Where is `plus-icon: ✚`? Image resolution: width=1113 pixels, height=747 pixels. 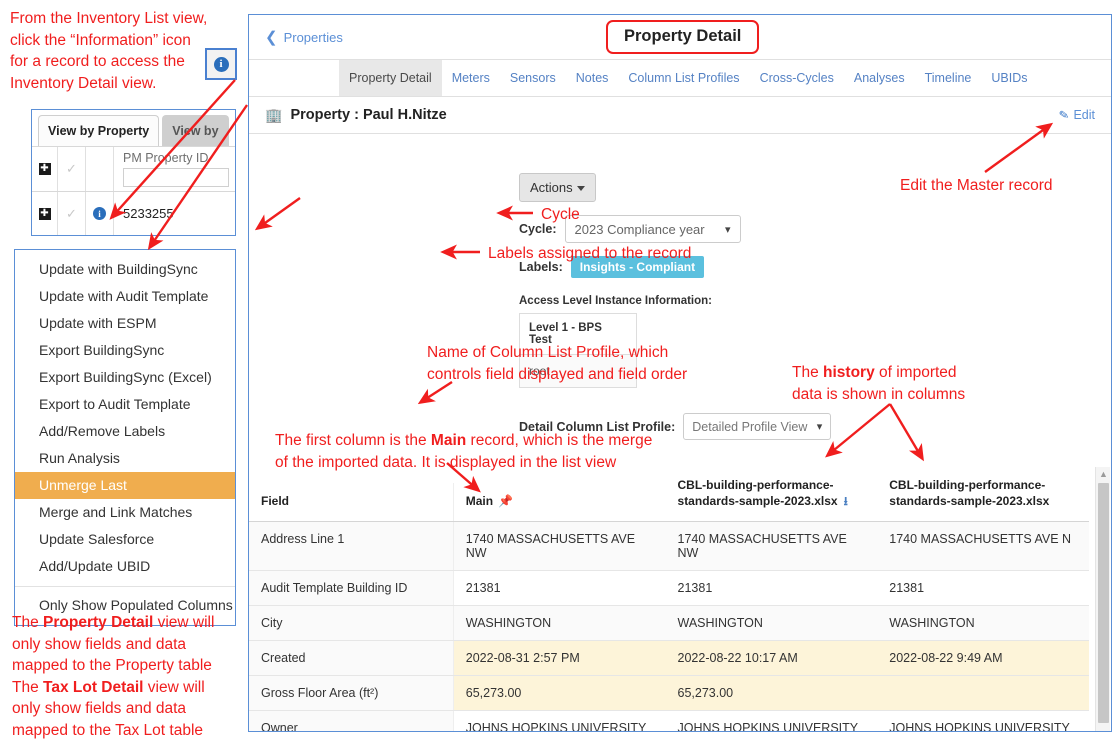 plus-icon: ✚ is located at coordinates (44, 213).